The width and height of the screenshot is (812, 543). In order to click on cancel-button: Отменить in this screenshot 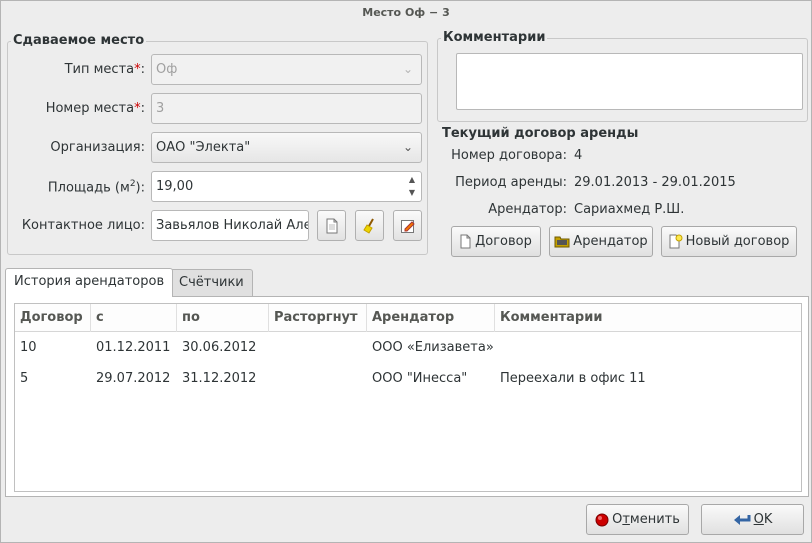, I will do `click(637, 519)`.